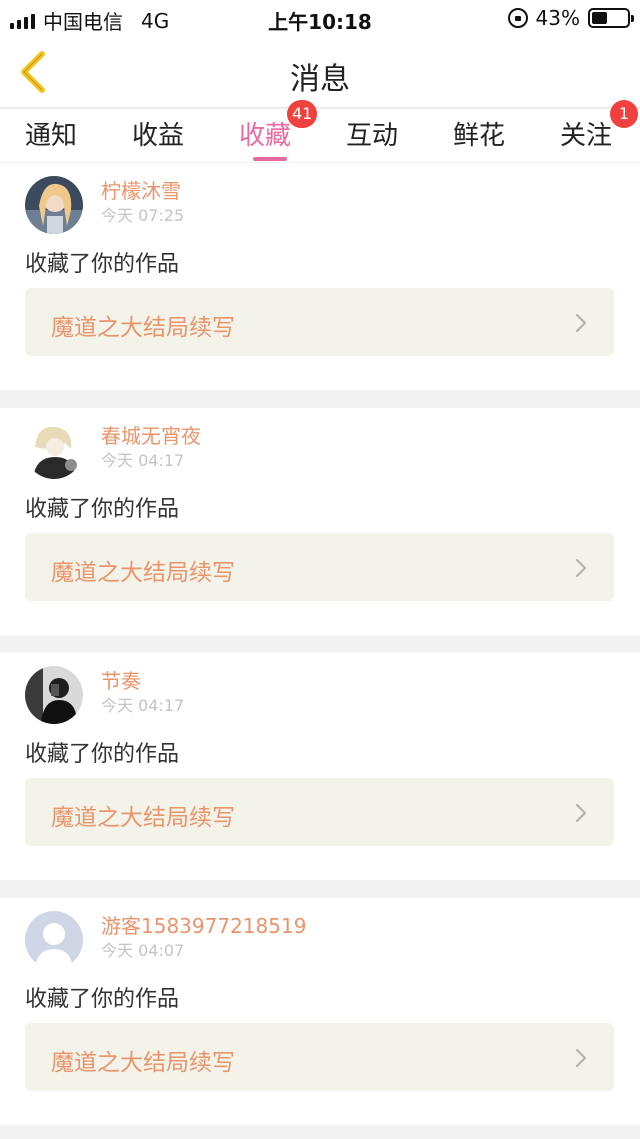 The image size is (640, 1139). Describe the element at coordinates (557, 18) in the screenshot. I see `battery-percent: 43%` at that location.